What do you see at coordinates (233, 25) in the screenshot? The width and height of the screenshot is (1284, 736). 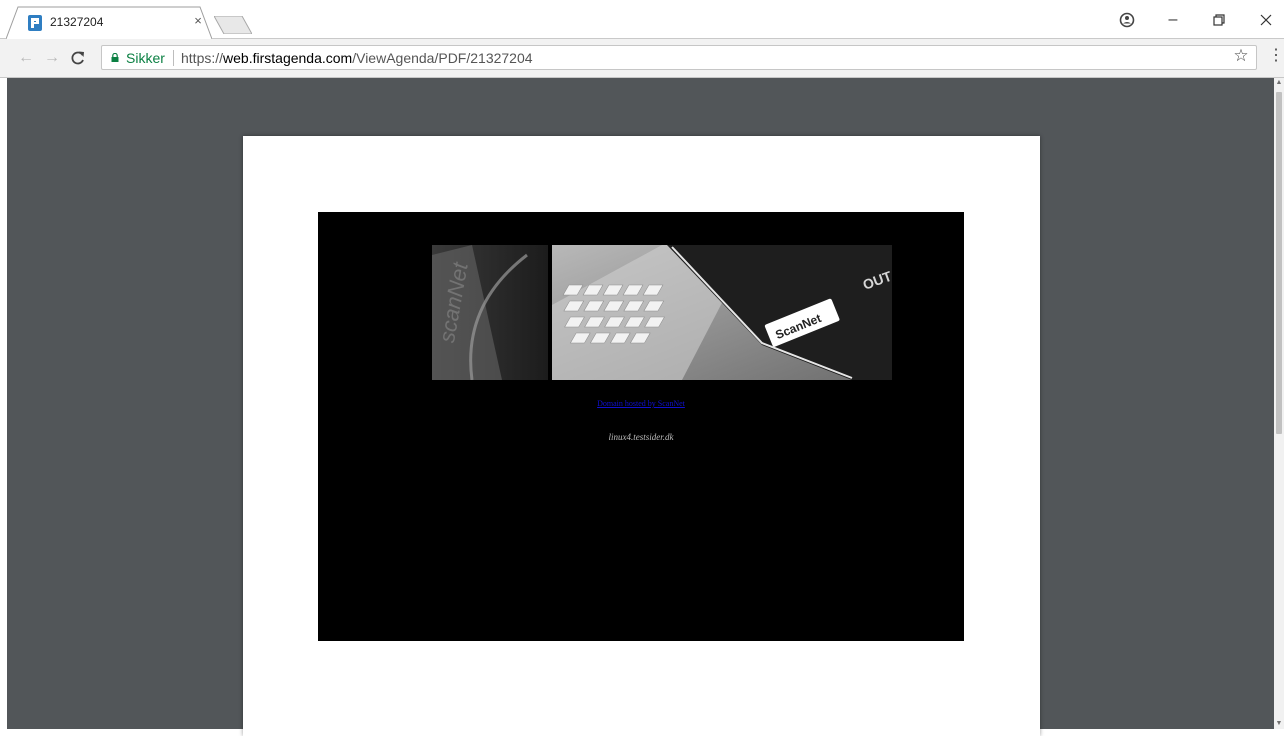 I see `new-tab-button` at bounding box center [233, 25].